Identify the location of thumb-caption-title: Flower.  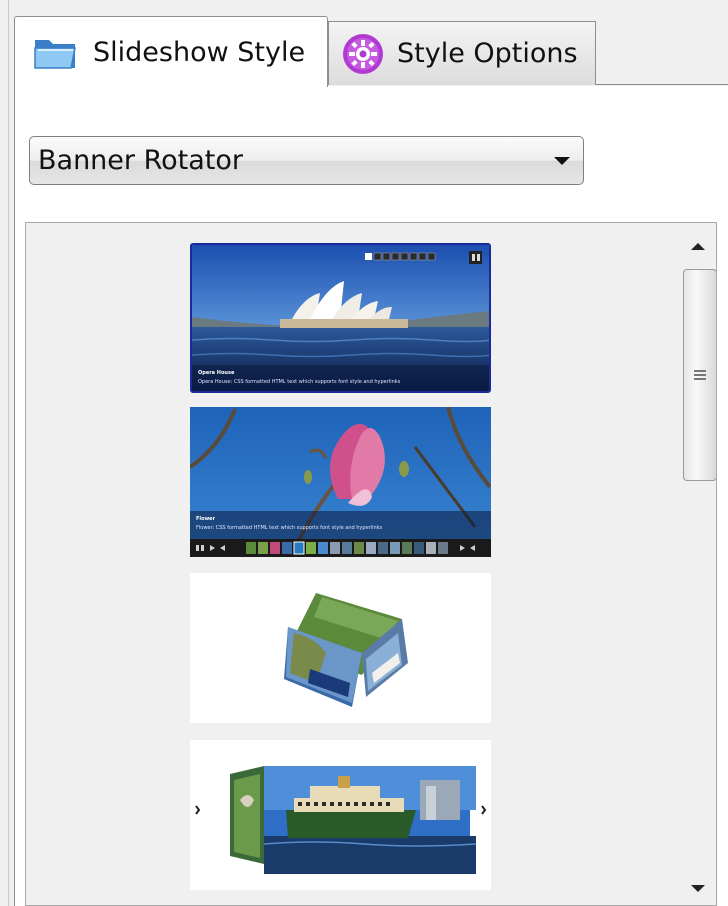
(206, 519).